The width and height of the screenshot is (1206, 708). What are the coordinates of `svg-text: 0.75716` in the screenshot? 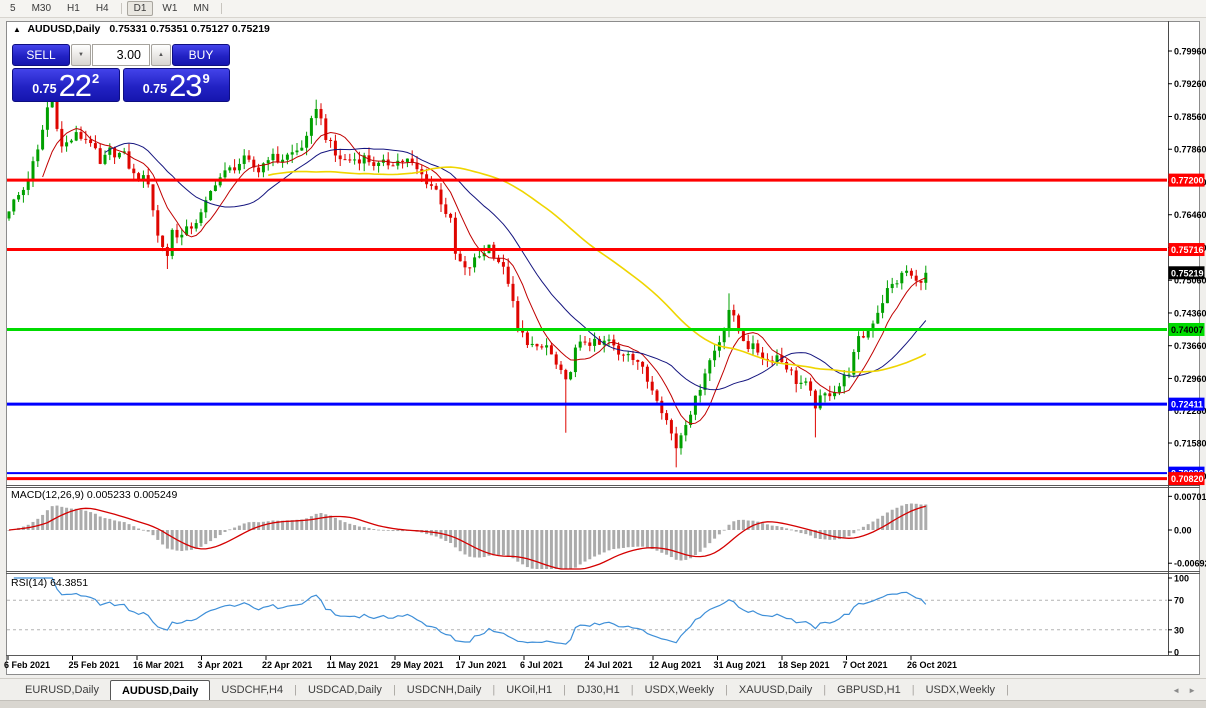 It's located at (1187, 250).